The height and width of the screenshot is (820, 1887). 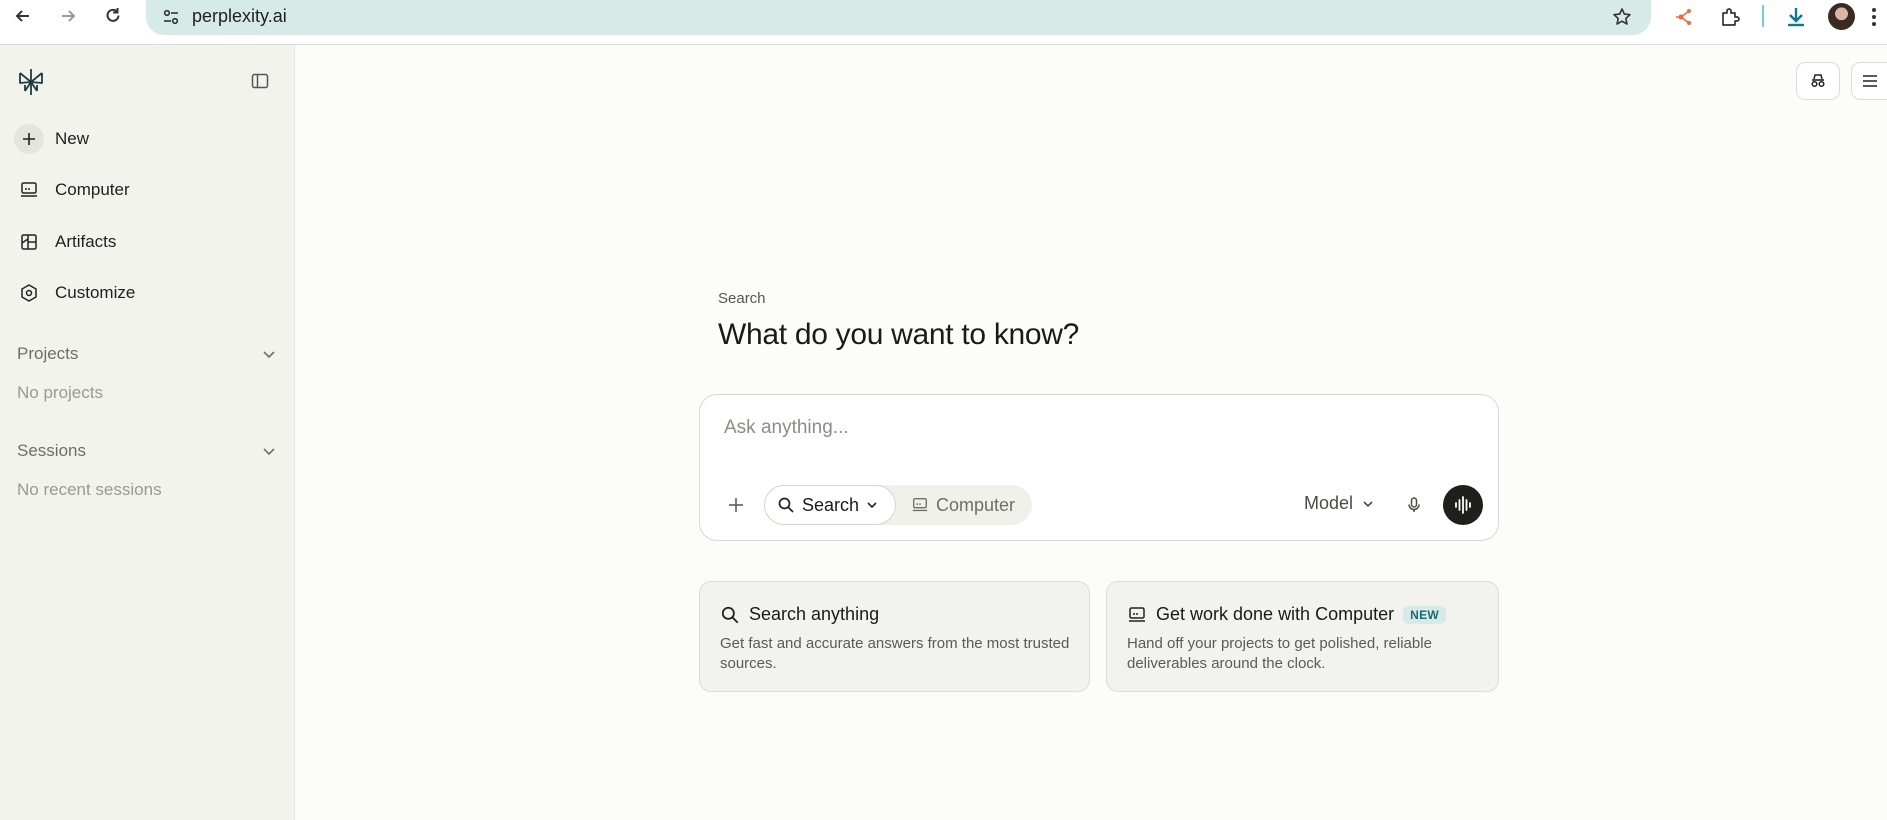 I want to click on card-title-row: Get work done with Computer NEW, so click(x=1287, y=614).